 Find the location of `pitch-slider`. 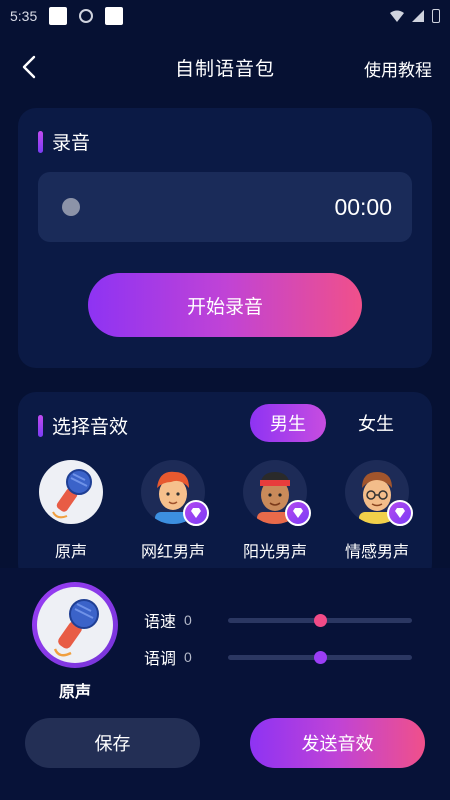

pitch-slider is located at coordinates (320, 657).